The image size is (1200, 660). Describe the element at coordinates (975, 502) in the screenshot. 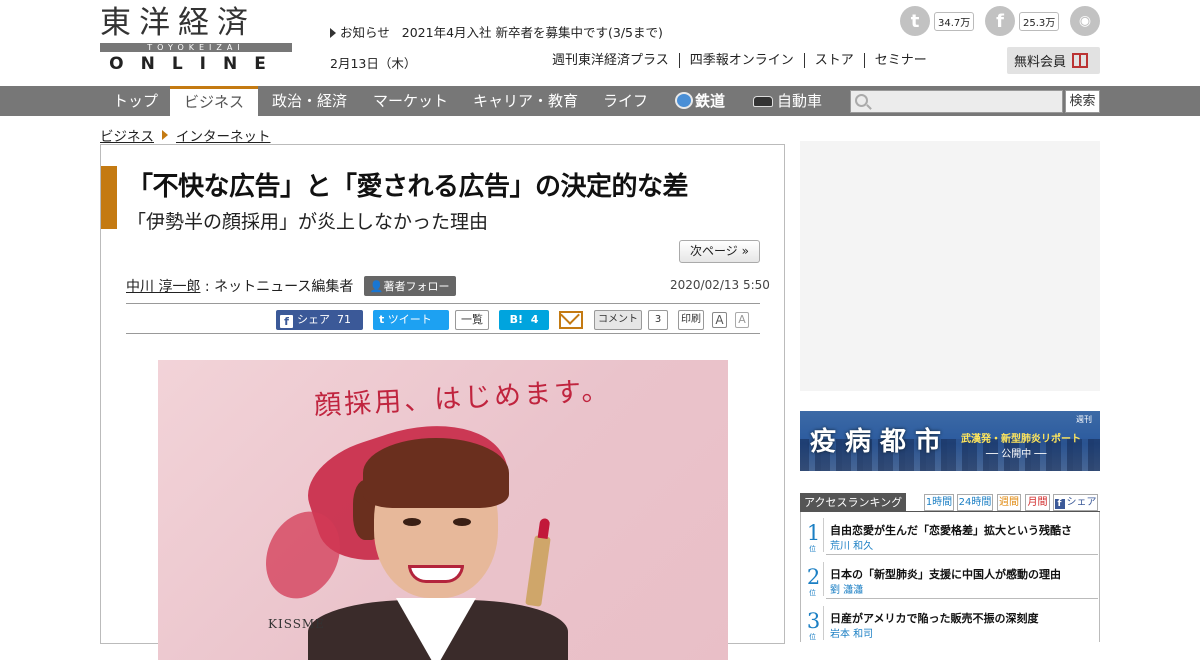

I see `ranking-tab-24hours: 24時間` at that location.